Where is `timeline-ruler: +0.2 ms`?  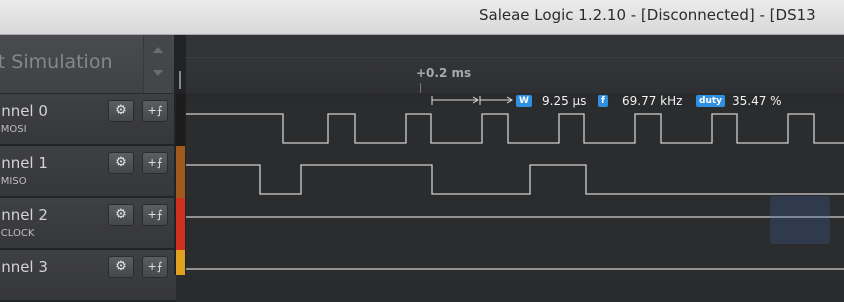
timeline-ruler: +0.2 ms is located at coordinates (515, 64).